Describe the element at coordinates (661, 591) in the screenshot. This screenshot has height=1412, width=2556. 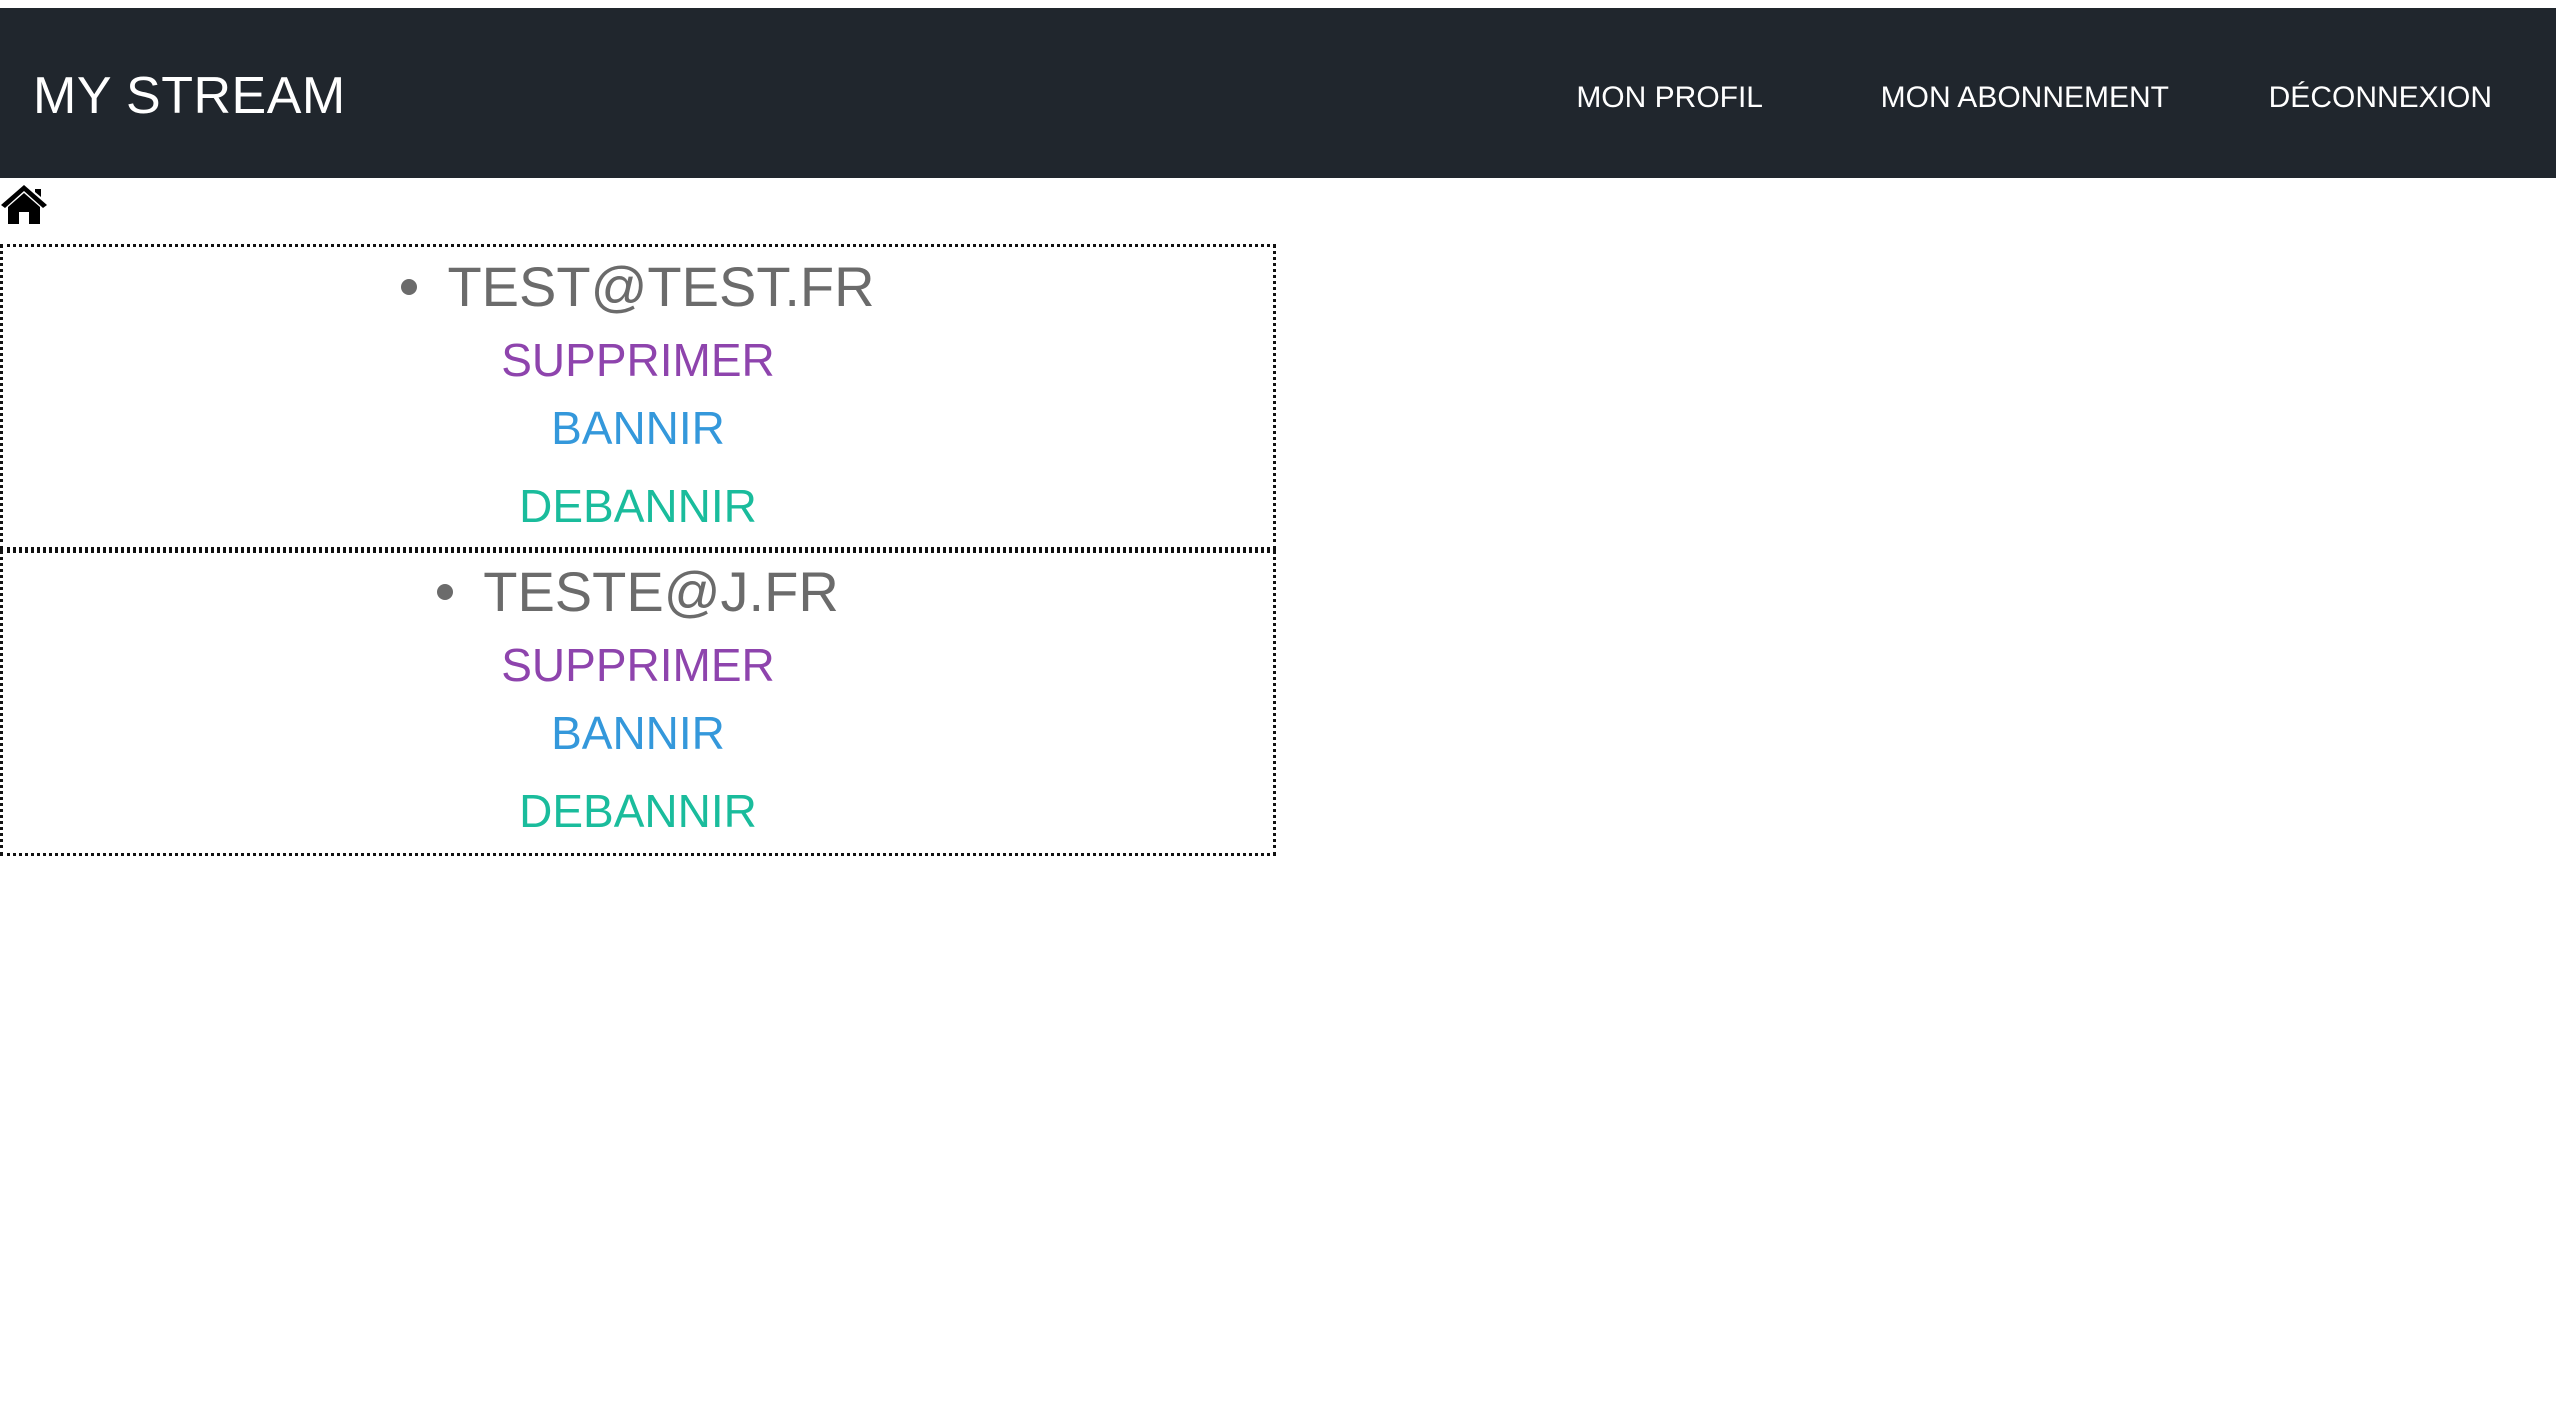
I see `user-email: TESTE@J.FR` at that location.